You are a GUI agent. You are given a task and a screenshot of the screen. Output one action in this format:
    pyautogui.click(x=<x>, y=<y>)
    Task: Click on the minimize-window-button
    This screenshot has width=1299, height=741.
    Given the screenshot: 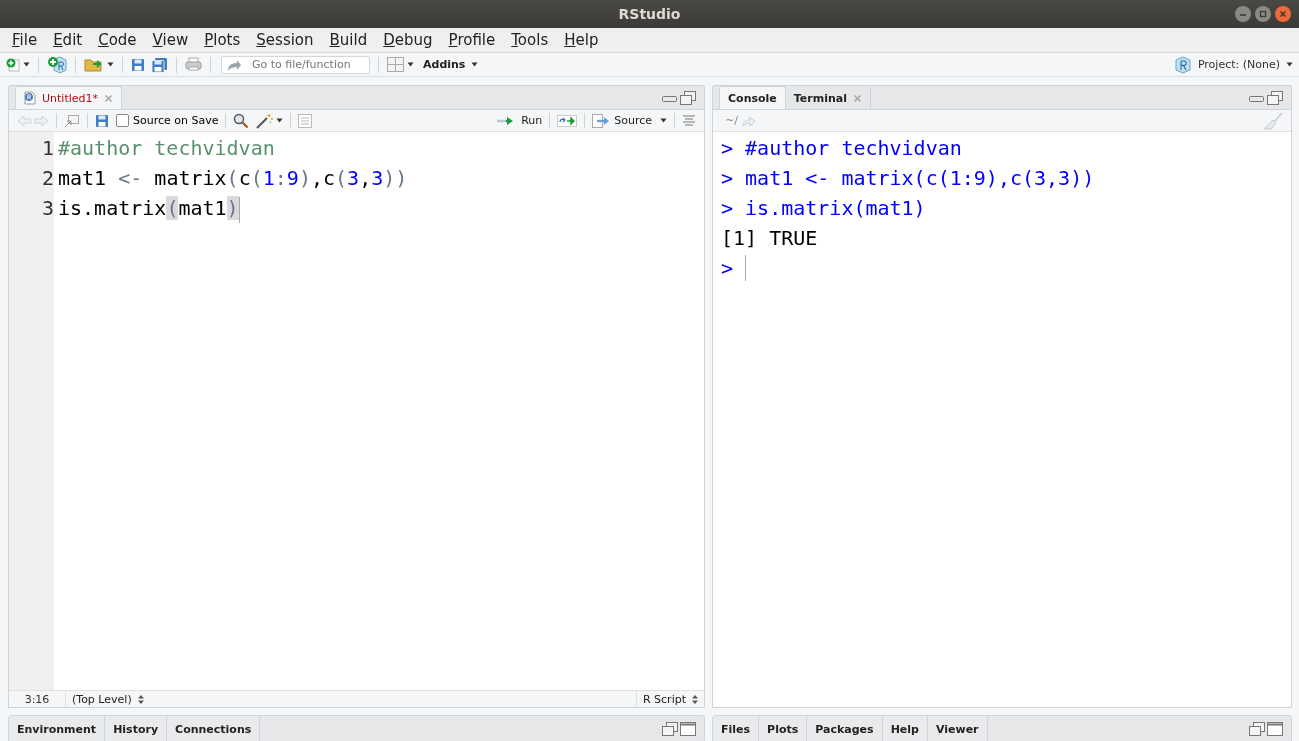 What is the action you would take?
    pyautogui.click(x=1243, y=14)
    